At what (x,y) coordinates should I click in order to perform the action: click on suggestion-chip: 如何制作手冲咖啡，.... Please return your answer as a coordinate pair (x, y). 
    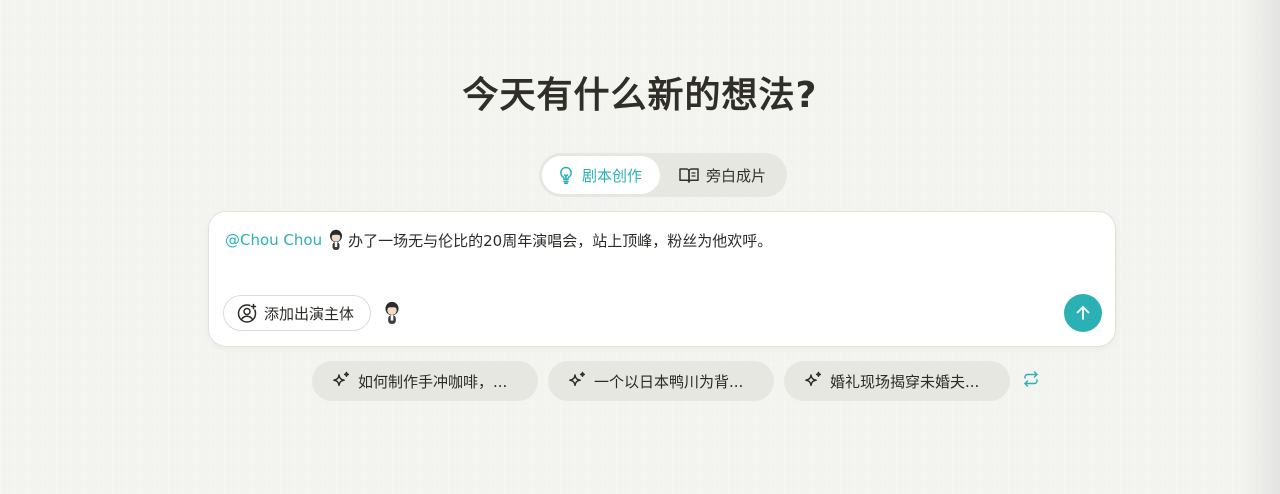
    Looking at the image, I should click on (425, 381).